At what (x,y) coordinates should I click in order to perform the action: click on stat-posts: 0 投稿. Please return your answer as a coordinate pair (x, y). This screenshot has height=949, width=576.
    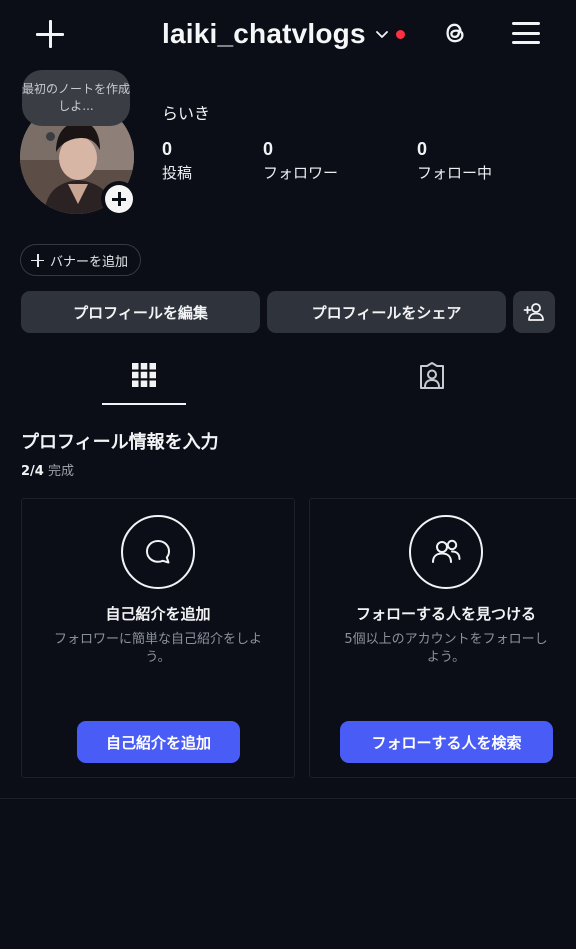
    Looking at the image, I should click on (177, 160).